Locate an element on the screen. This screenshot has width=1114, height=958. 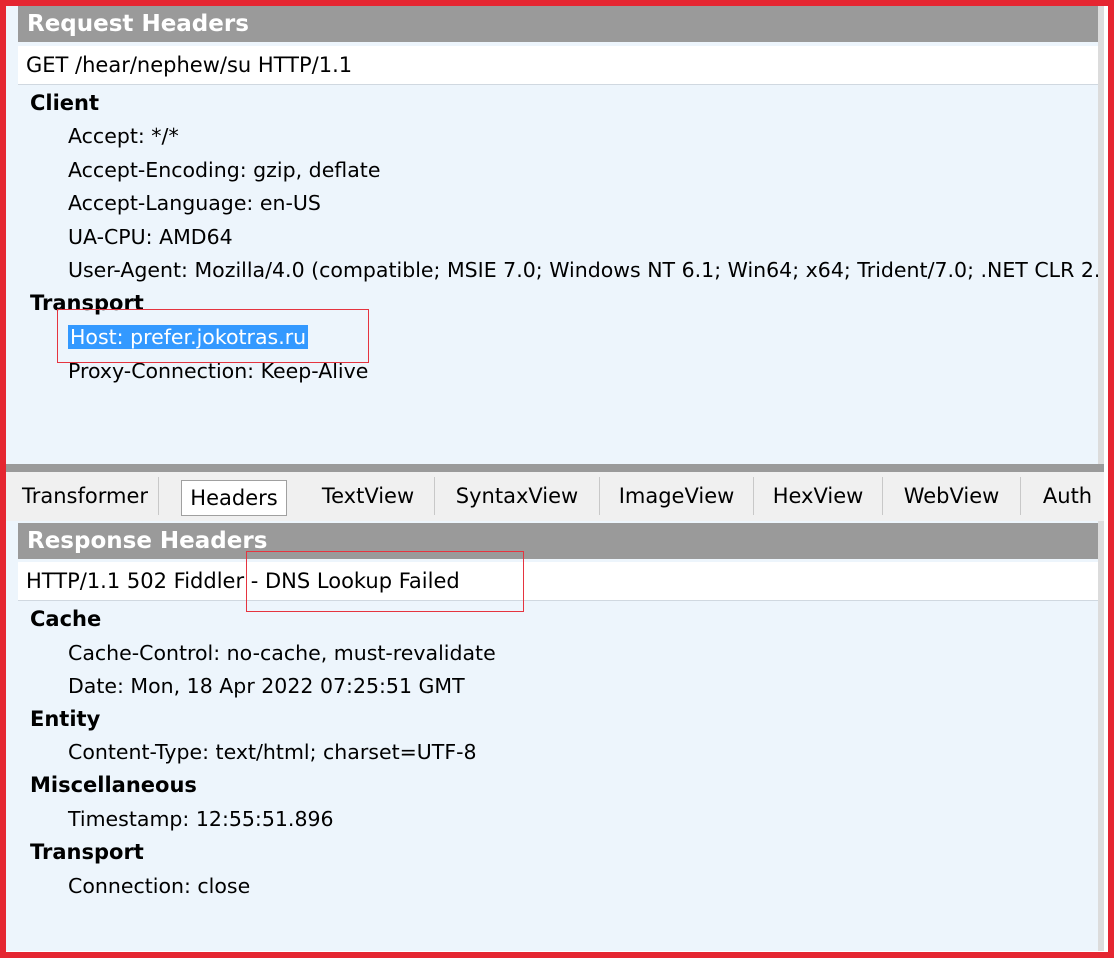
header-accept-encoding: Accept-Encoding: gzip, deflate is located at coordinates (224, 170).